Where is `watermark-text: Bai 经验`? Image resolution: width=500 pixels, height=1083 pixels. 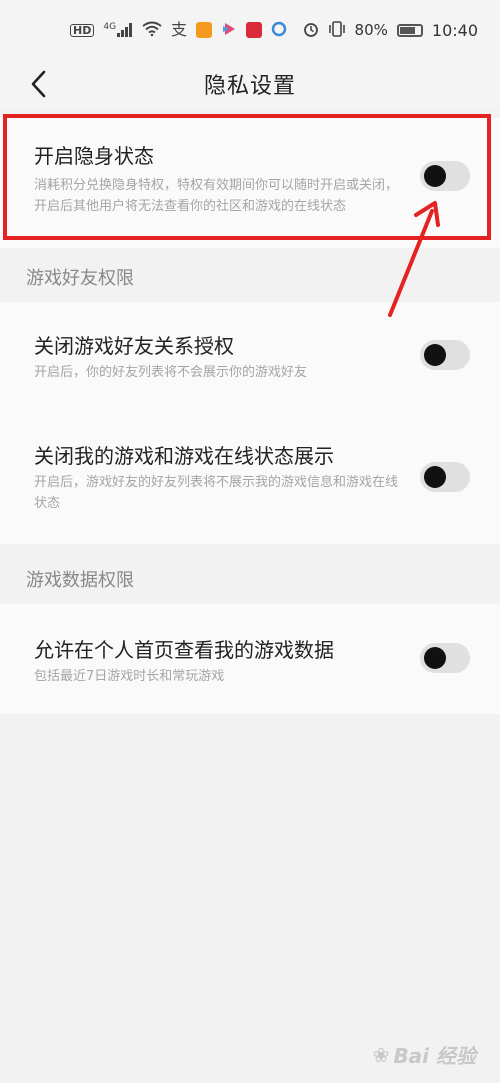 watermark-text: Bai 经验 is located at coordinates (434, 1056).